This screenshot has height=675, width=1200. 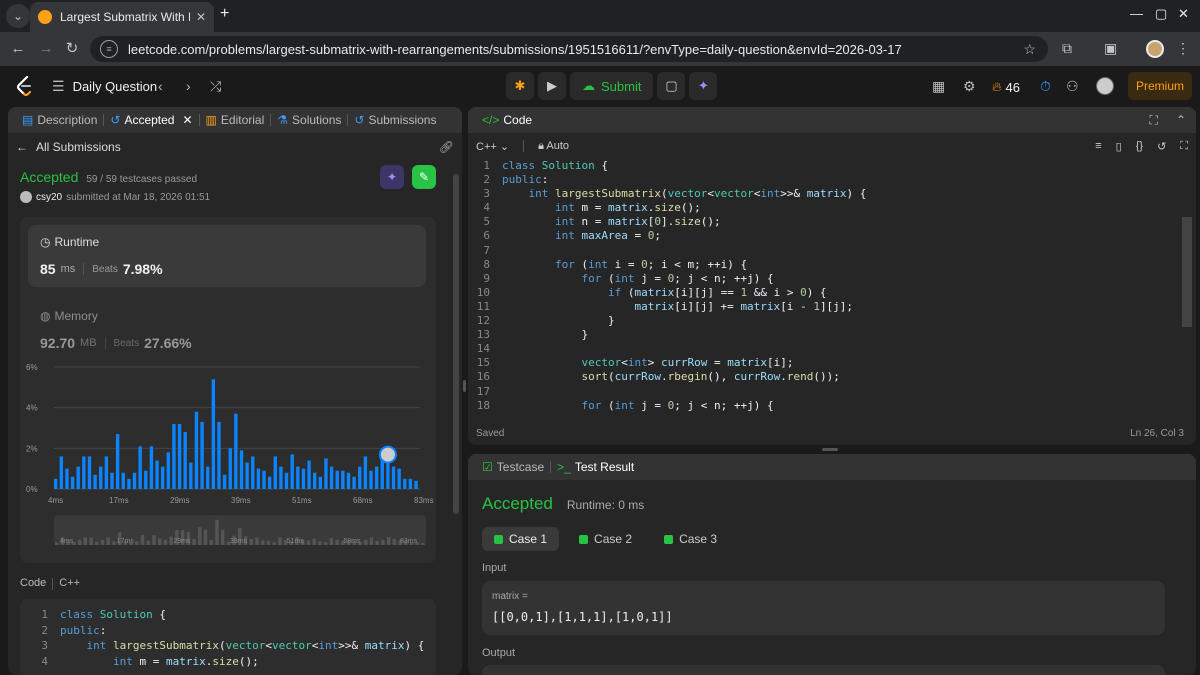 I want to click on your-submission-avatar-marker, so click(x=387, y=454).